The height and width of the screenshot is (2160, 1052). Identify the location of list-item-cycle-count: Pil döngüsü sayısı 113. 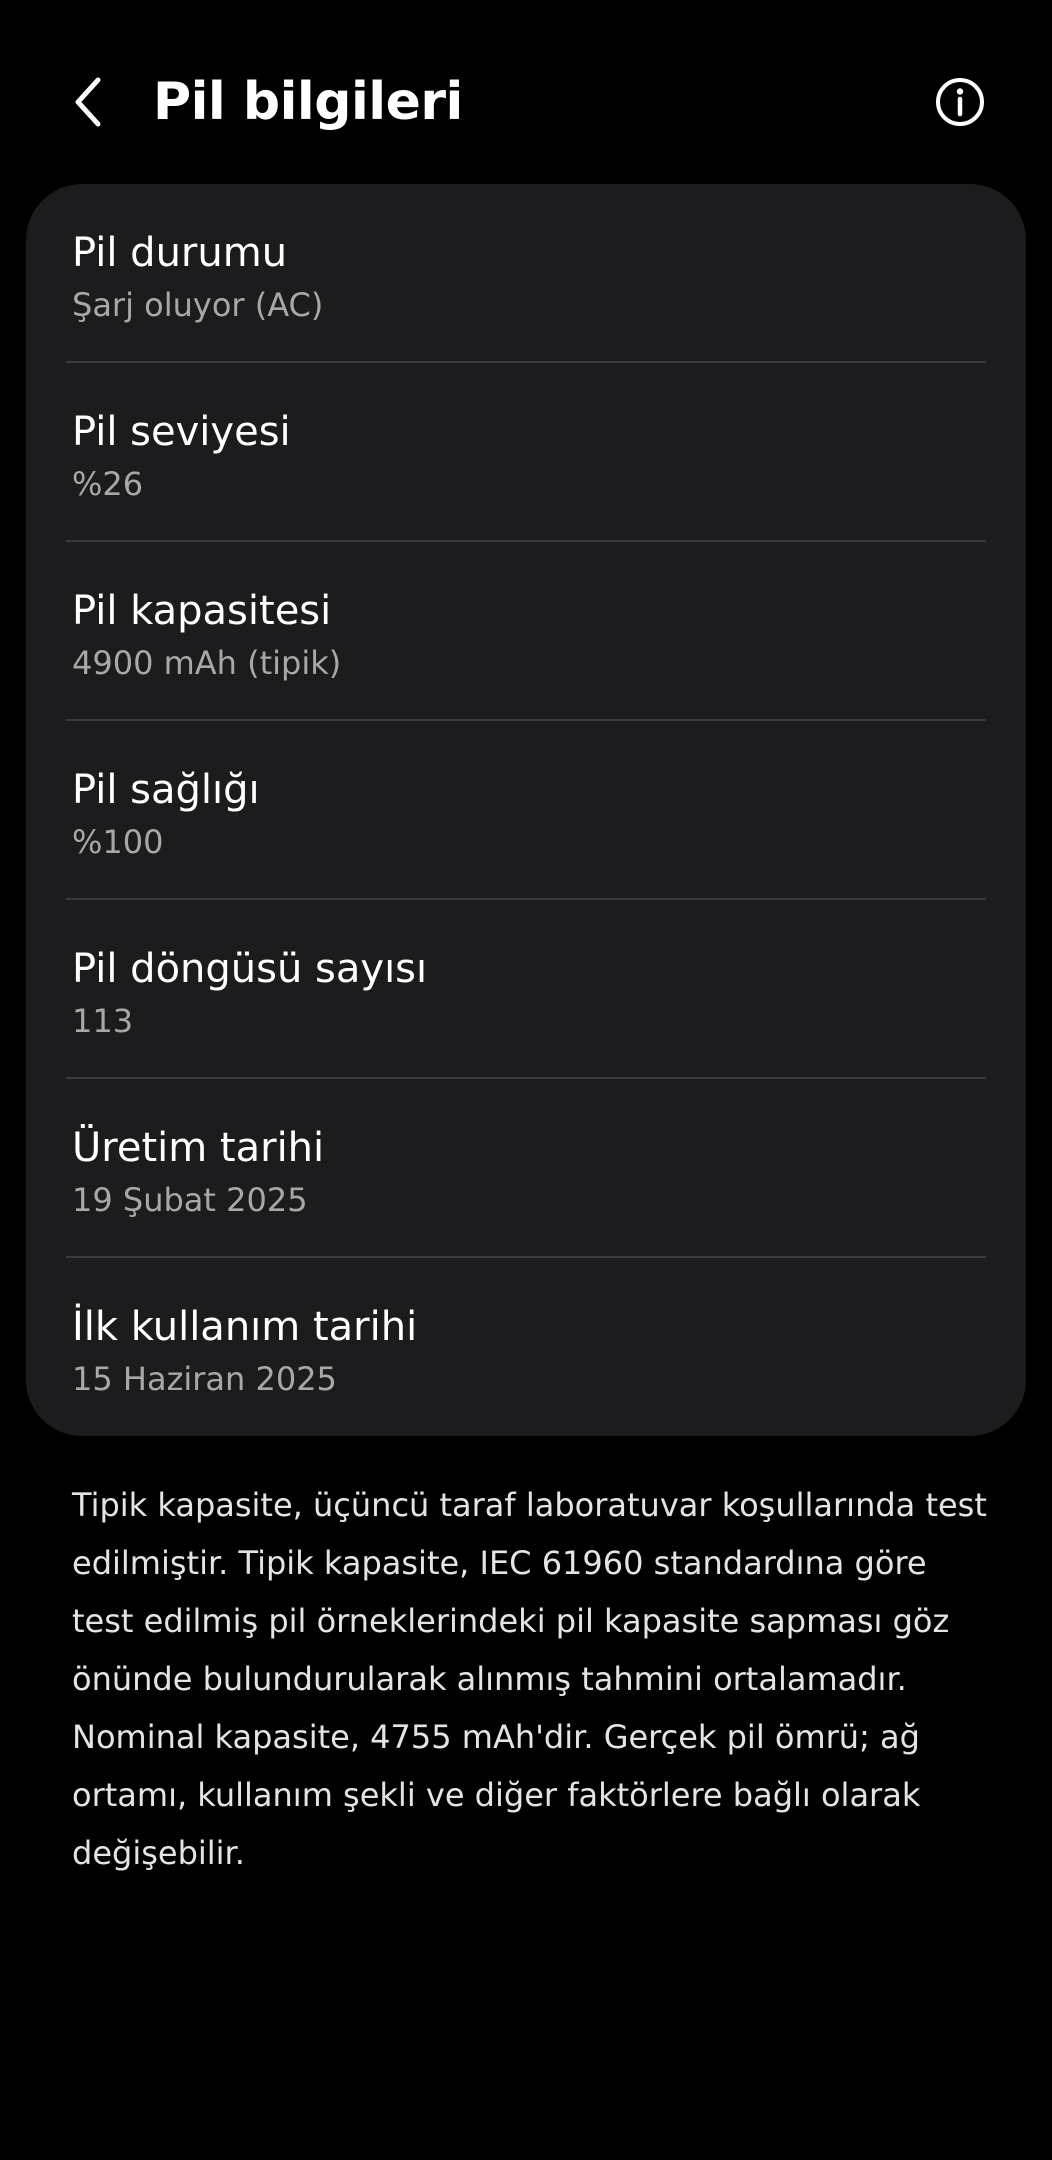
(526, 989).